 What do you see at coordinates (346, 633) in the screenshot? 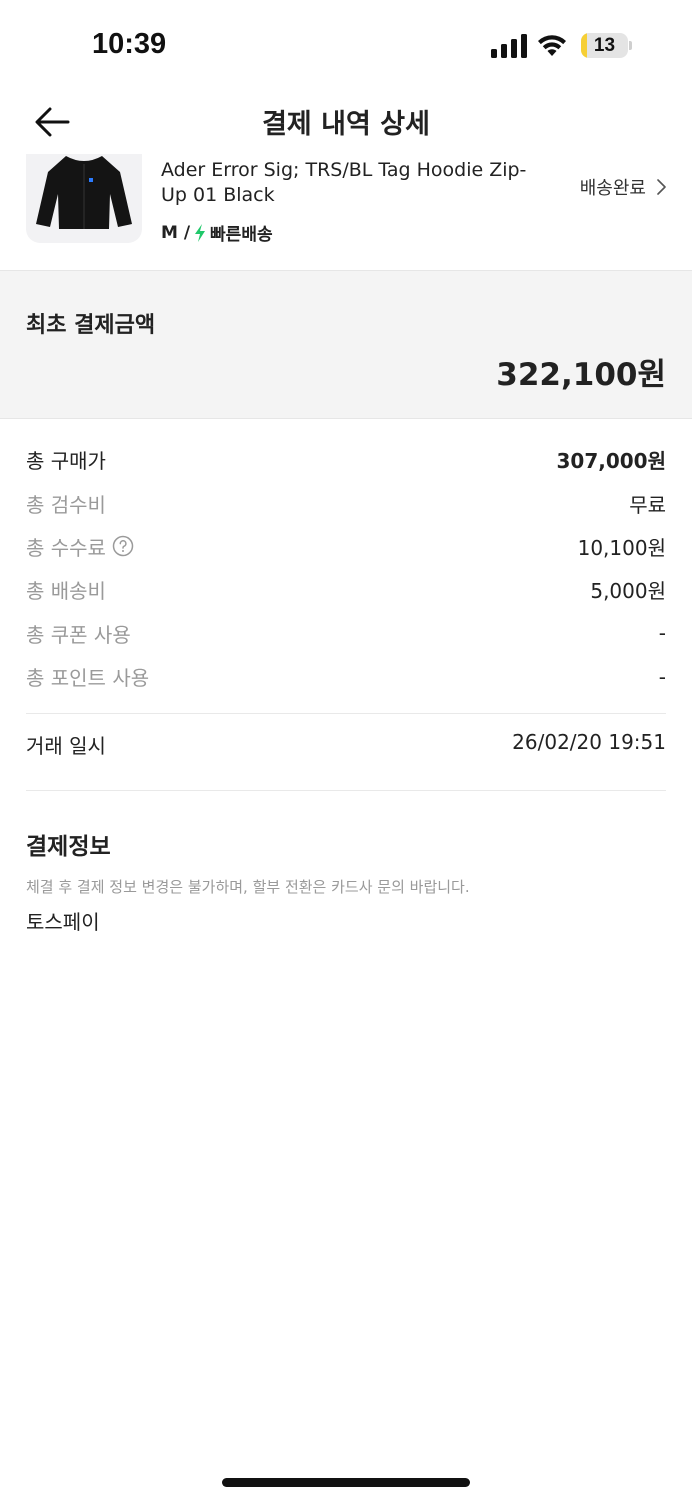
I see `breakdown-row: 총 쿠폰 사용 -` at bounding box center [346, 633].